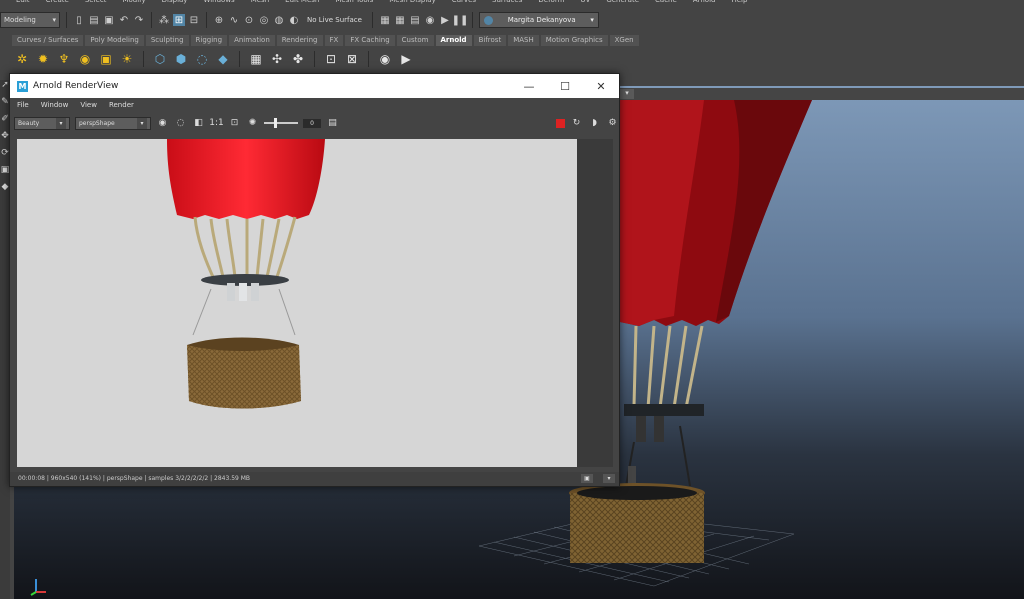  I want to click on render-menu-render: Render, so click(121, 105).